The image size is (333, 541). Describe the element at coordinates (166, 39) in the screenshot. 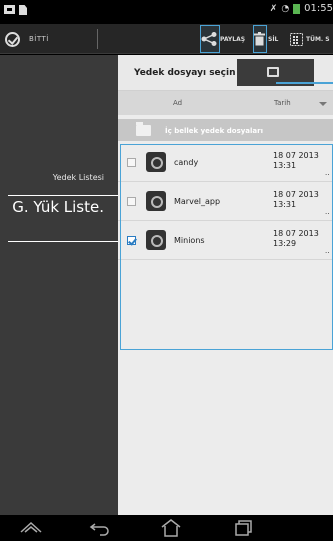

I see `action-bar: BİTTİ PAYLAŞ SİL TÜM. S` at that location.